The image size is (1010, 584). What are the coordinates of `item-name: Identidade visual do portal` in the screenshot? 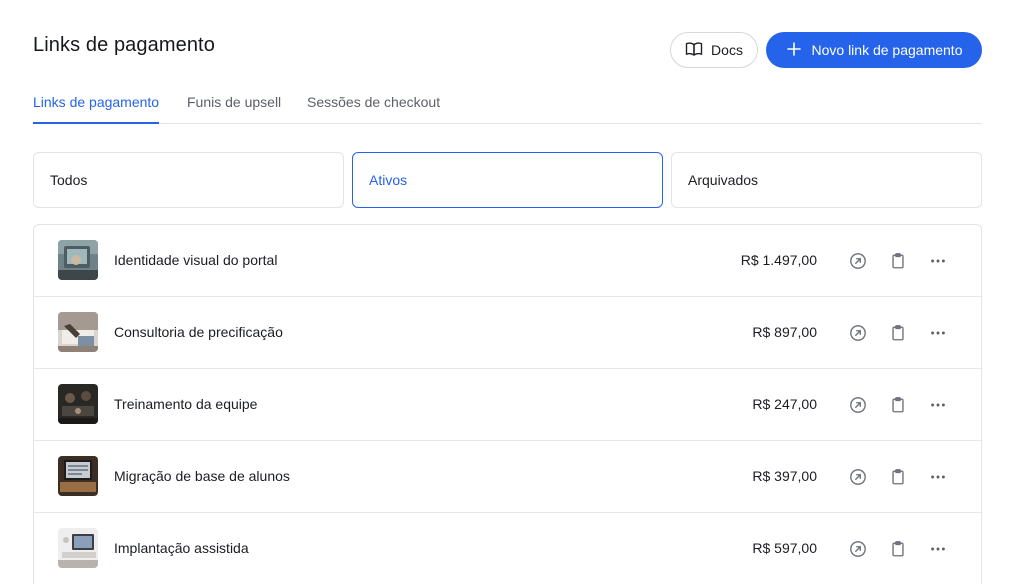 It's located at (196, 260).